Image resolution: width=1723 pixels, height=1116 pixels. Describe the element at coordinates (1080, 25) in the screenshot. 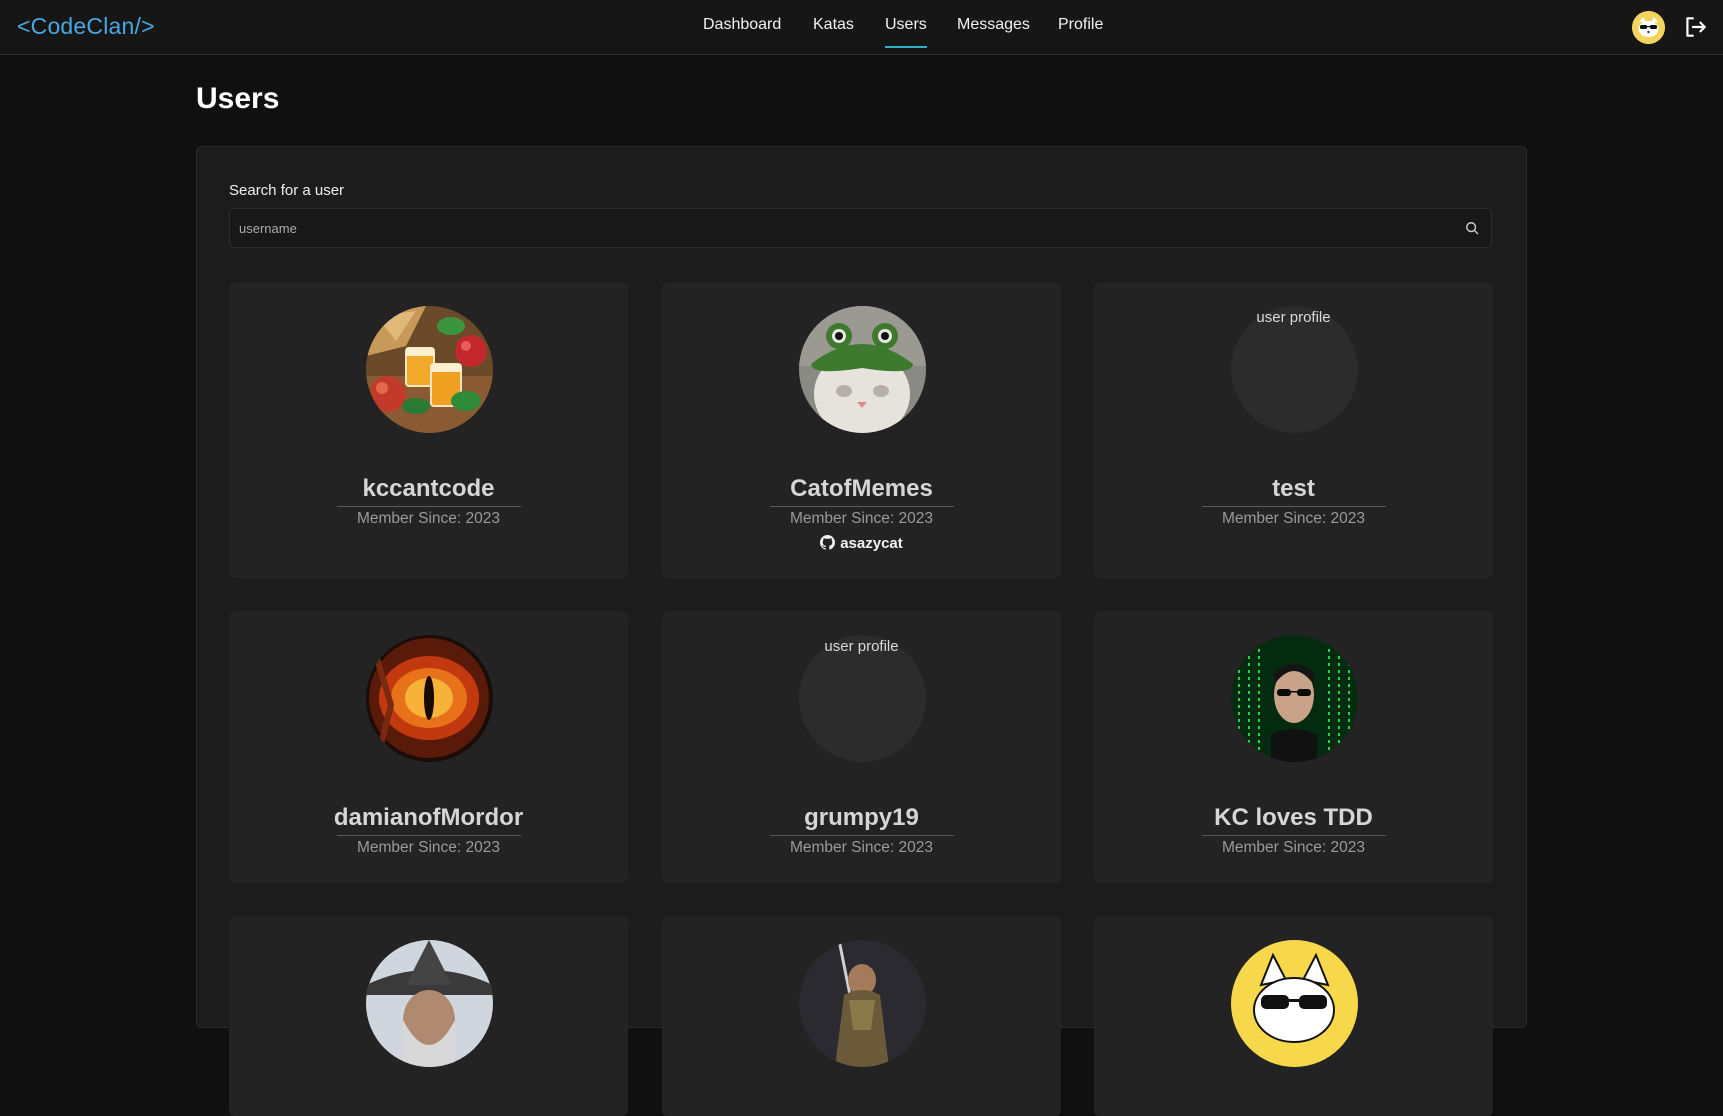

I see `nav-profile: Profile` at that location.